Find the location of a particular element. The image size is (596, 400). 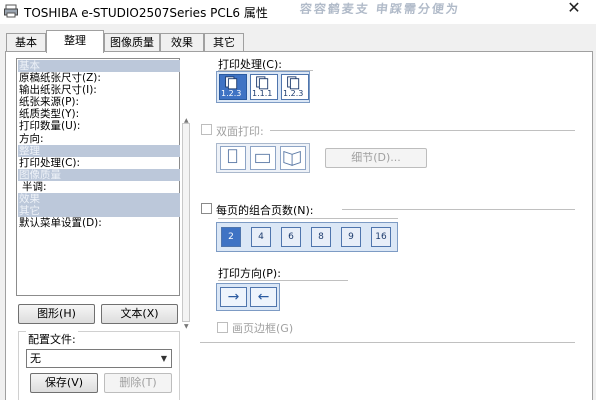

single-page-icon is located at coordinates (232, 156).